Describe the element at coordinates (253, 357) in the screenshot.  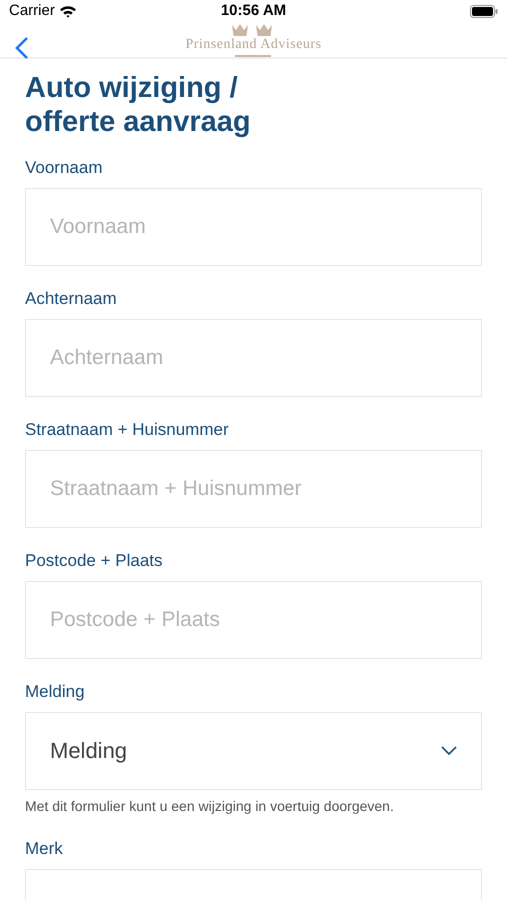
I see `input-field: Achternaam` at that location.